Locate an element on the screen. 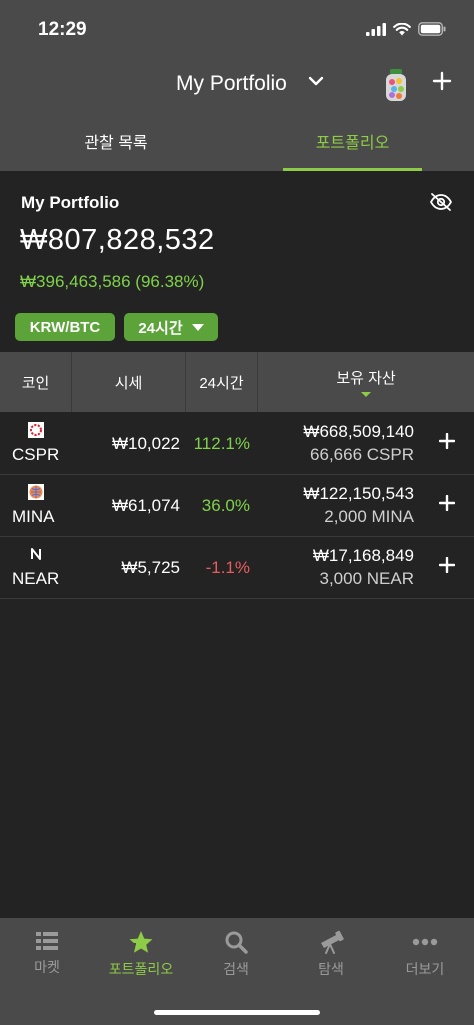 This screenshot has height=1025, width=474. nav-more: 더보기 is located at coordinates (425, 955).